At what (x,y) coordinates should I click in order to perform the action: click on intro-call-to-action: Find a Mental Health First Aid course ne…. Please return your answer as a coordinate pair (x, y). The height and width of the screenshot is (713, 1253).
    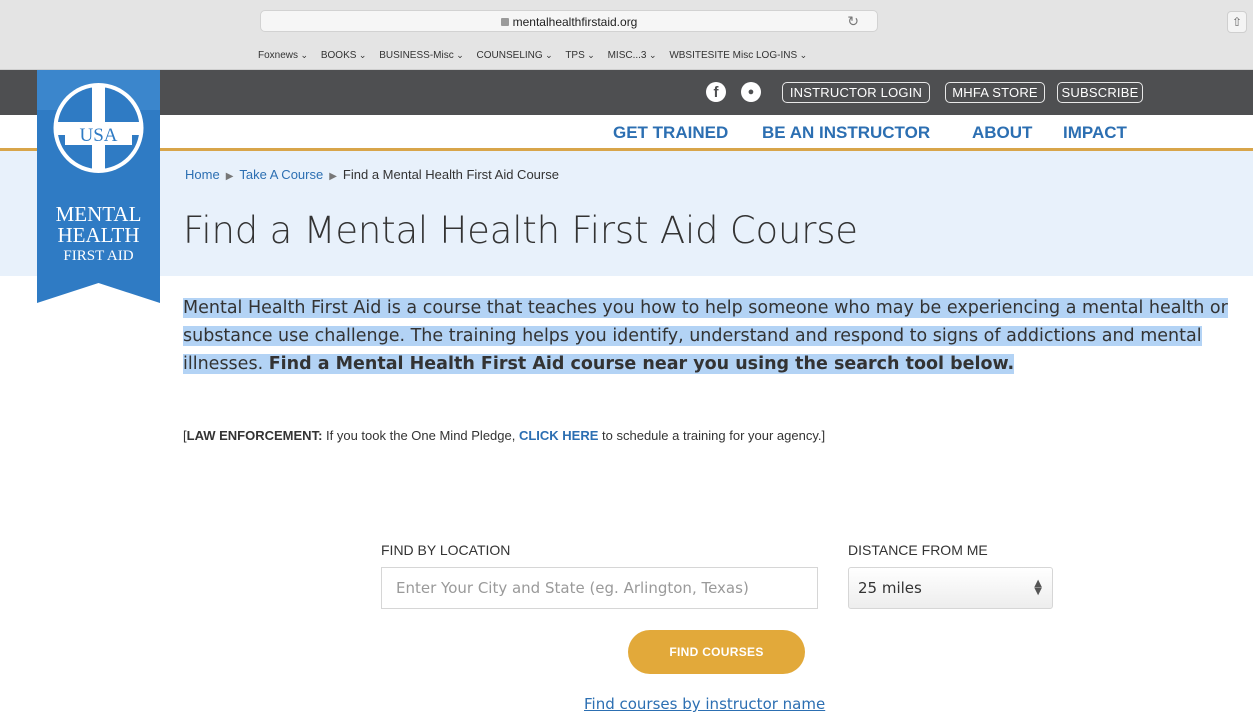
    Looking at the image, I should click on (641, 364).